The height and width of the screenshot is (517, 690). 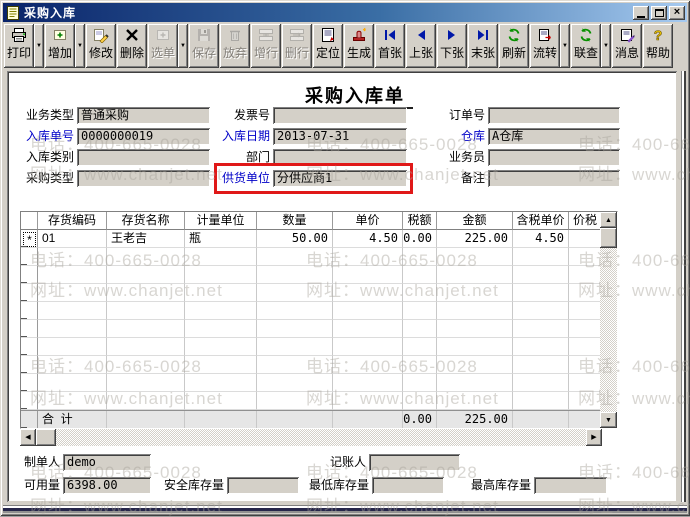 I want to click on toolbar-delete-row-button: 删行, so click(x=297, y=46).